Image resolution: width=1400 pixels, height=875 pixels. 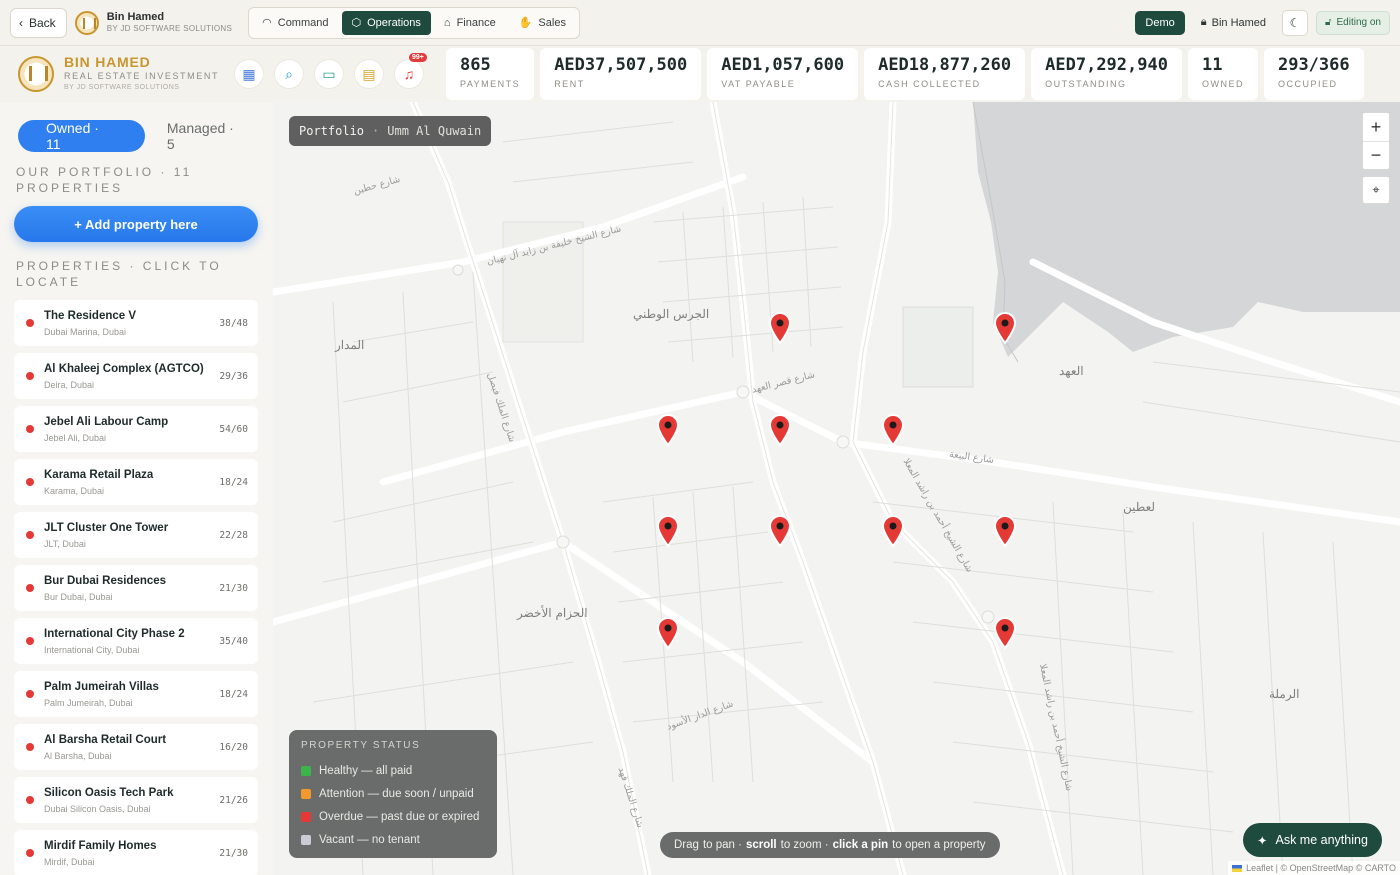 I want to click on legend-label: Attention — due soon / unpaid, so click(x=396, y=793).